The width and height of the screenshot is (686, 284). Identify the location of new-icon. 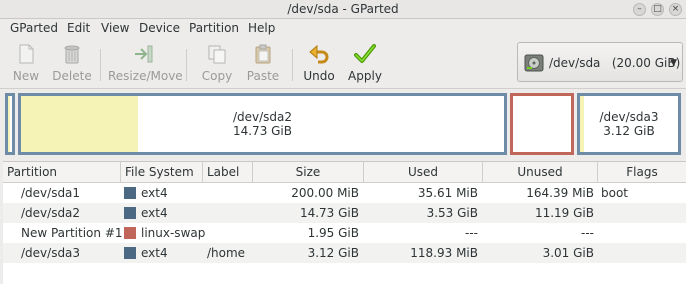
(26, 54).